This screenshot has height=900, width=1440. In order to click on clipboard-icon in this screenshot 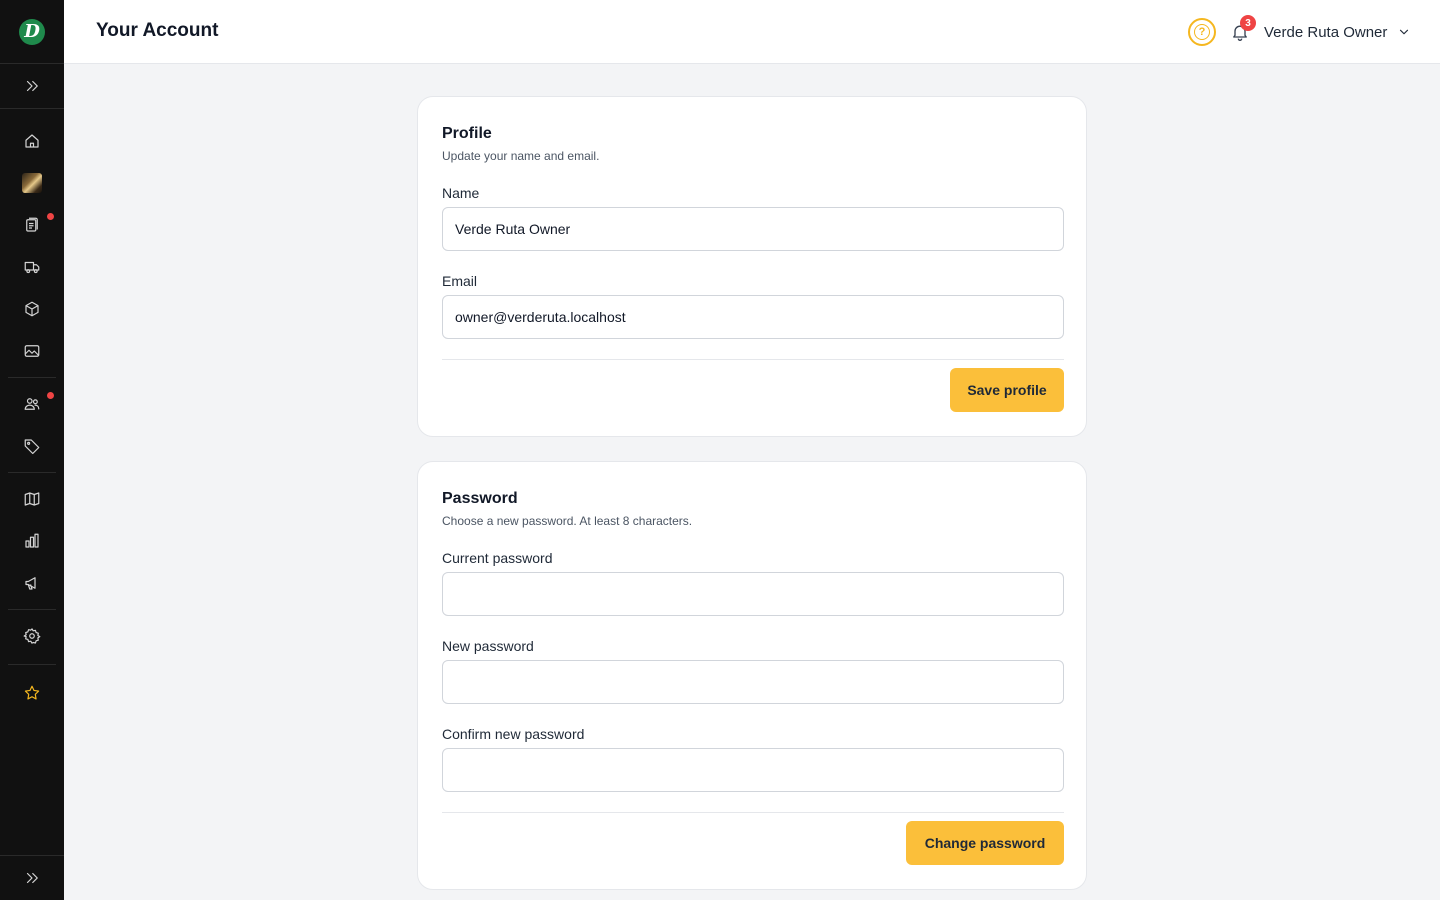, I will do `click(32, 224)`.